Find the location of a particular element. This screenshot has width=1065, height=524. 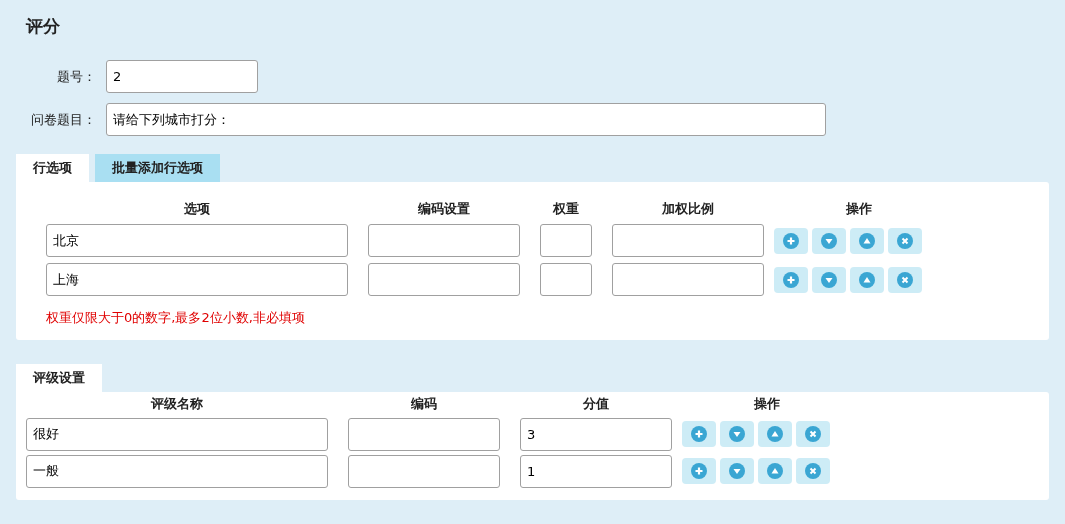

column-header: 加权比例 is located at coordinates (688, 208).